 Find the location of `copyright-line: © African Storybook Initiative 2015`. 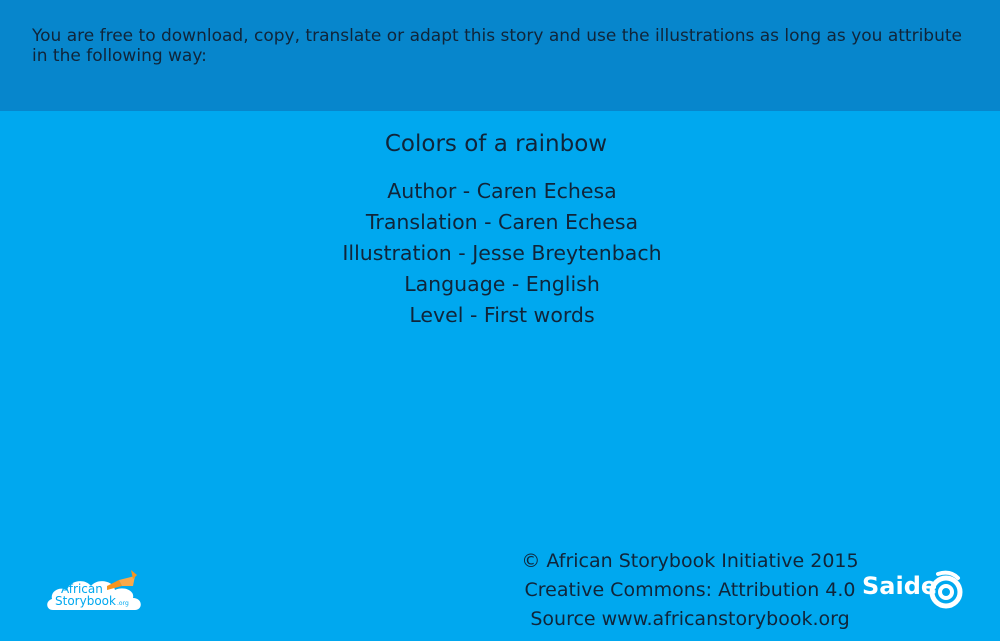

copyright-line: © African Storybook Initiative 2015 is located at coordinates (690, 561).